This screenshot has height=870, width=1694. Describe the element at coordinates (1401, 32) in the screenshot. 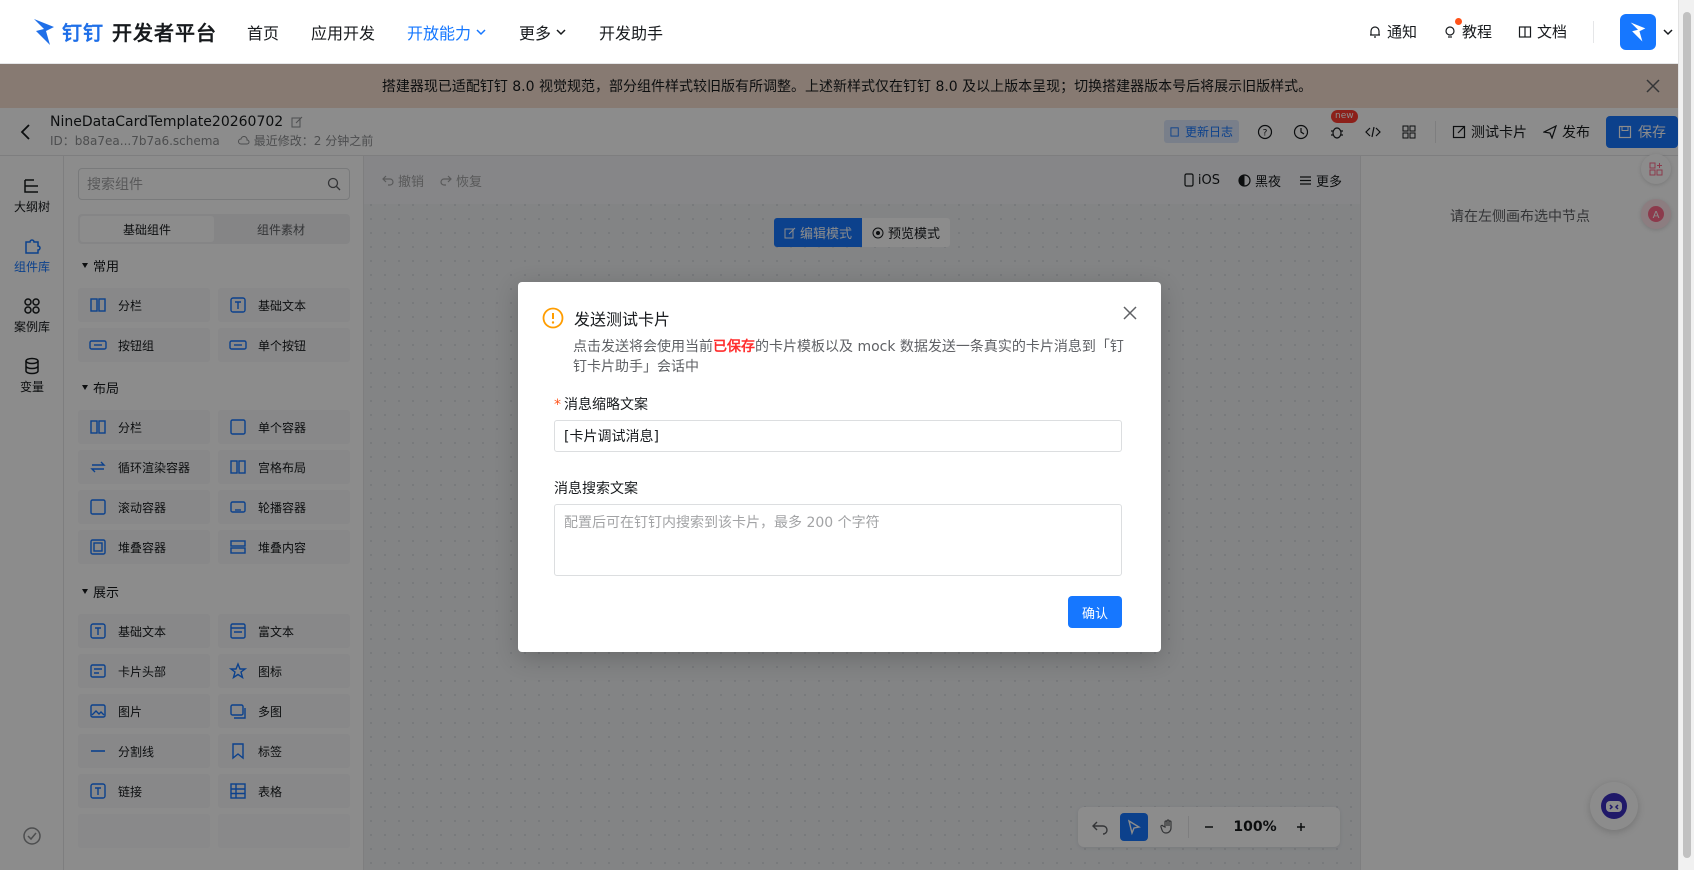

I see `notify-label: 通知` at that location.